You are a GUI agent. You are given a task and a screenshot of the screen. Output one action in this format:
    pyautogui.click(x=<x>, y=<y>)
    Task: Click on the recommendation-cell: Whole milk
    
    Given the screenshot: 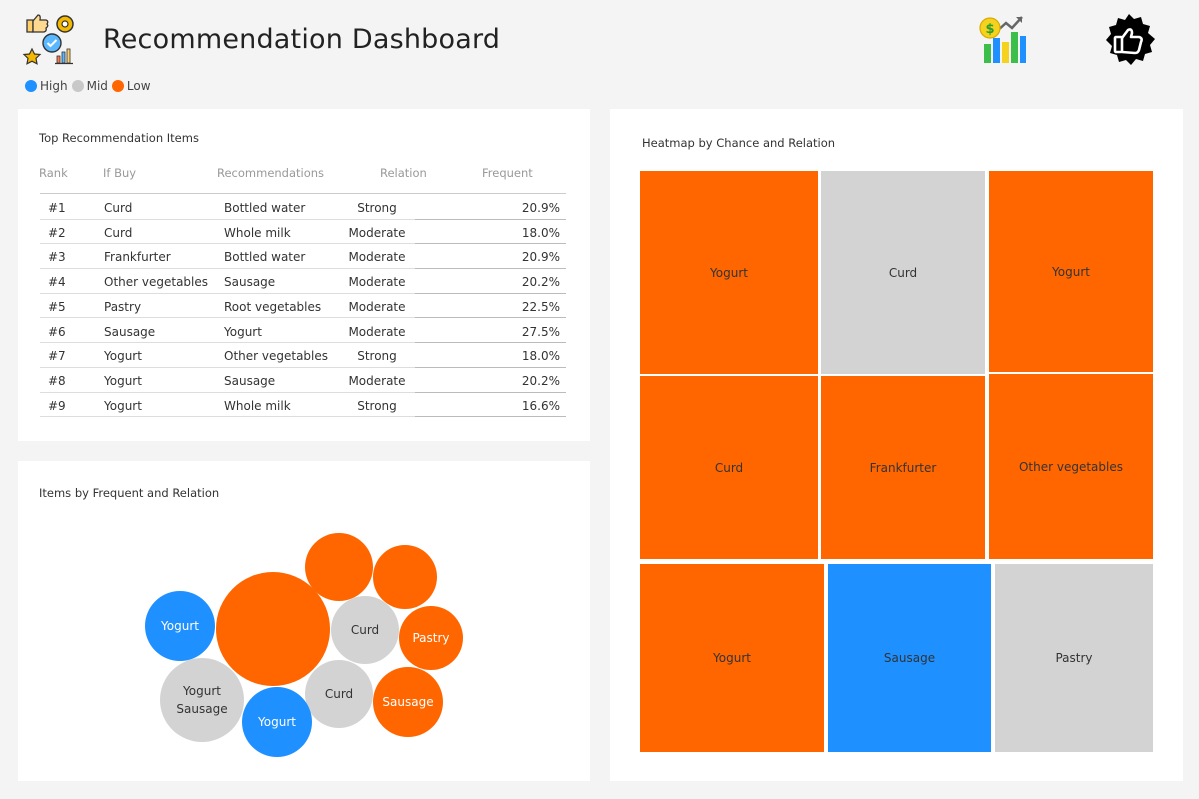 What is the action you would take?
    pyautogui.click(x=257, y=405)
    